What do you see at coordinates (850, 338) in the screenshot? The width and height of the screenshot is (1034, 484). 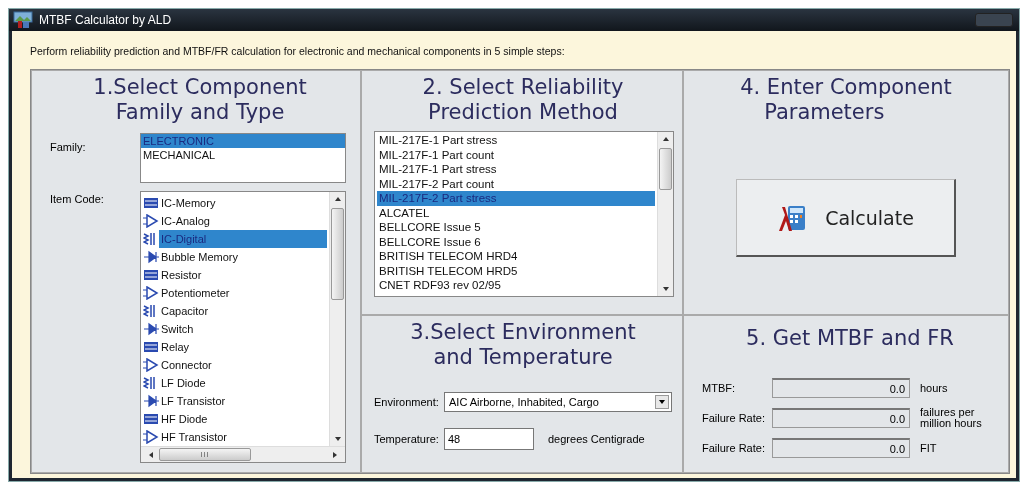 I see `step-heading: 5. Get MTBF and FR` at bounding box center [850, 338].